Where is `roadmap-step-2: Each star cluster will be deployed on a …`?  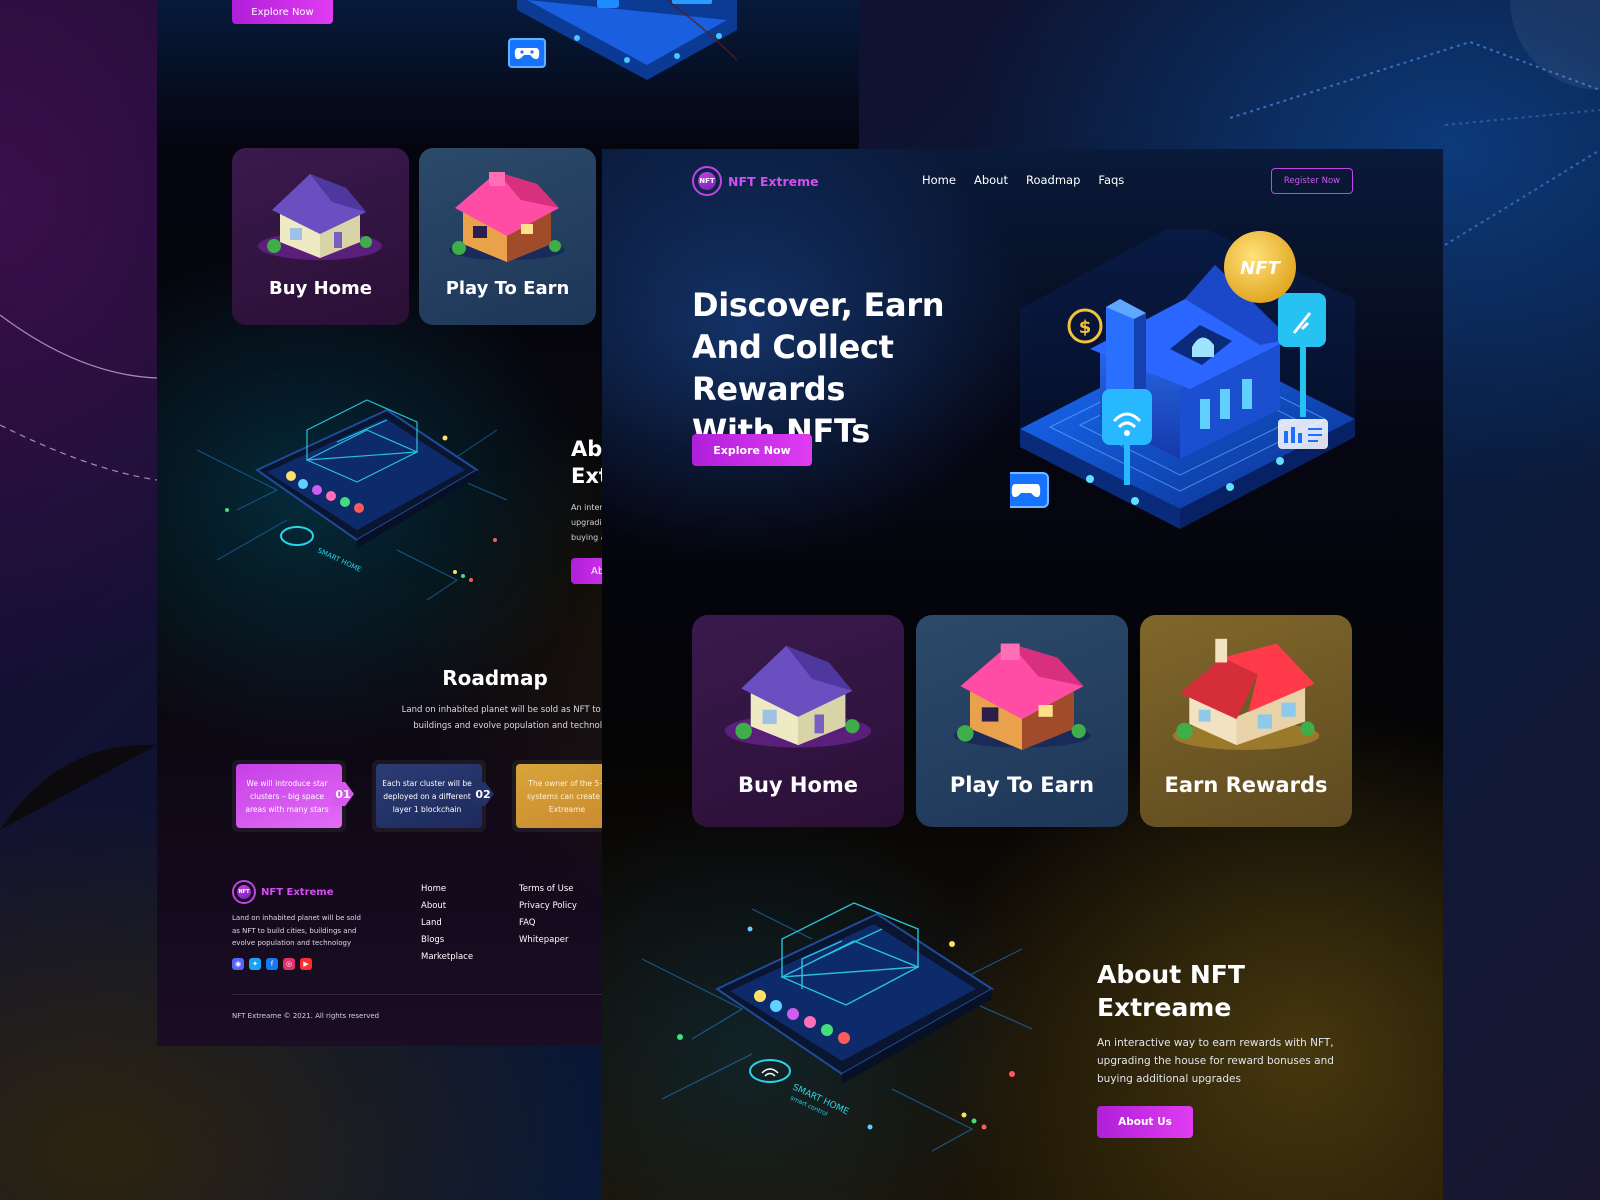 roadmap-step-2: Each star cluster will be deployed on a … is located at coordinates (433, 796).